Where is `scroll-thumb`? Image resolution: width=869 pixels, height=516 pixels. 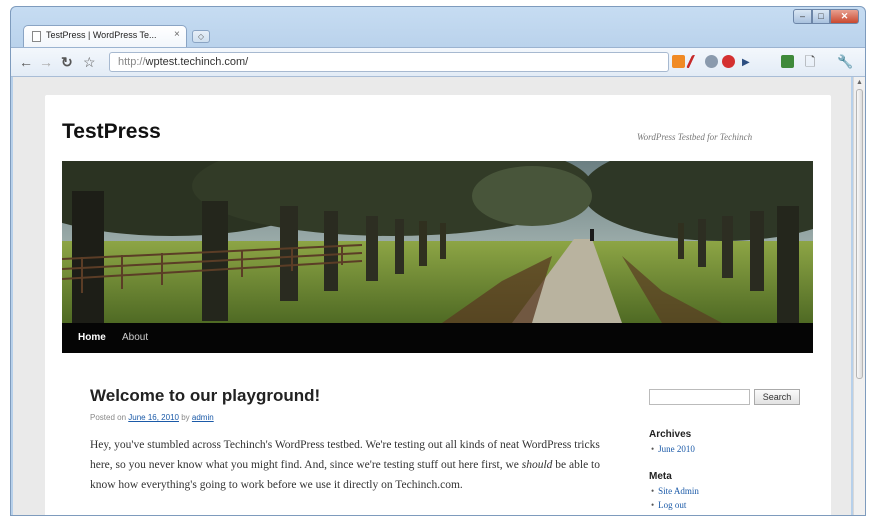 scroll-thumb is located at coordinates (859, 234).